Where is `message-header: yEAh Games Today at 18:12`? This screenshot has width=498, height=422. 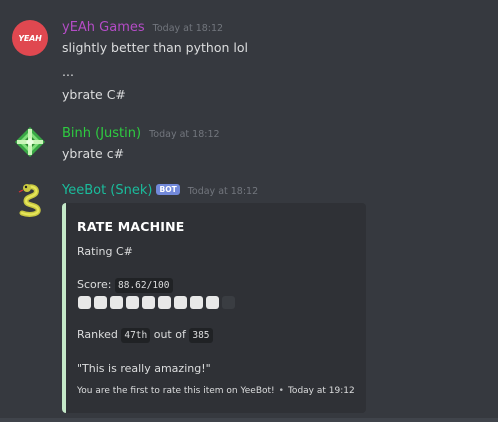 message-header: yEAh Games Today at 18:12 is located at coordinates (142, 27).